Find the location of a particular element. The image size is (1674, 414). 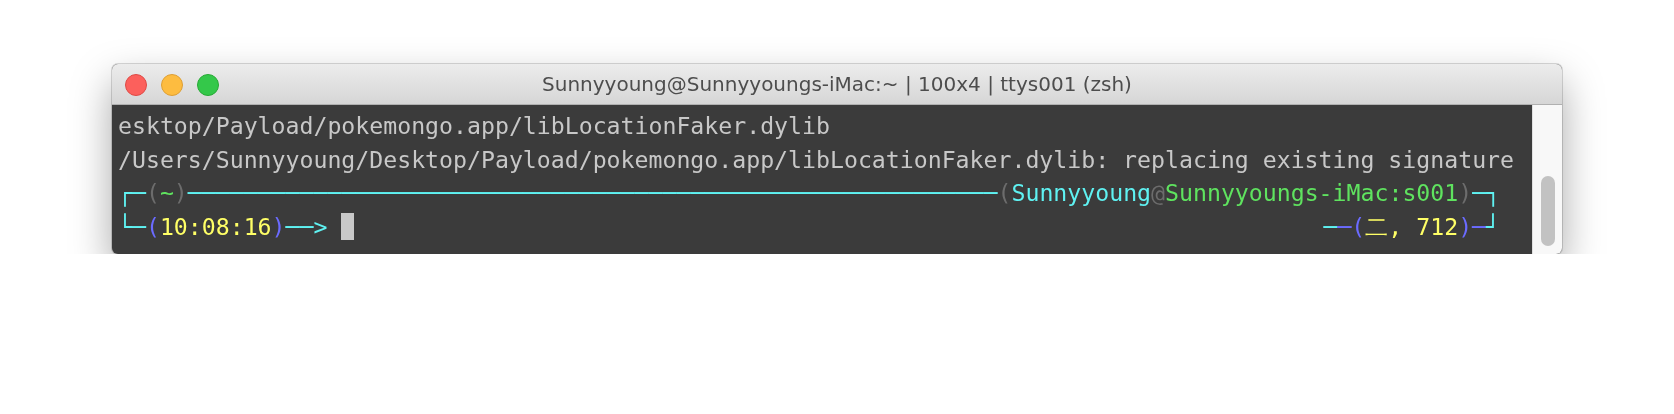

minimize-button is located at coordinates (172, 85).